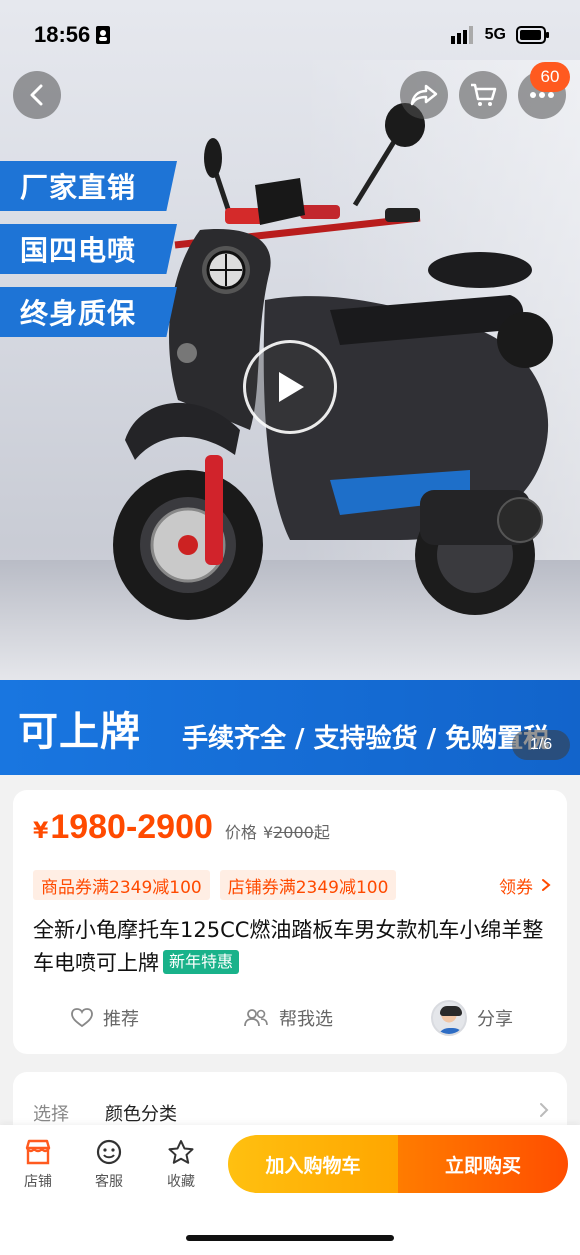 The height and width of the screenshot is (1255, 580). I want to click on claim-coupon-link: 领券, so click(525, 885).